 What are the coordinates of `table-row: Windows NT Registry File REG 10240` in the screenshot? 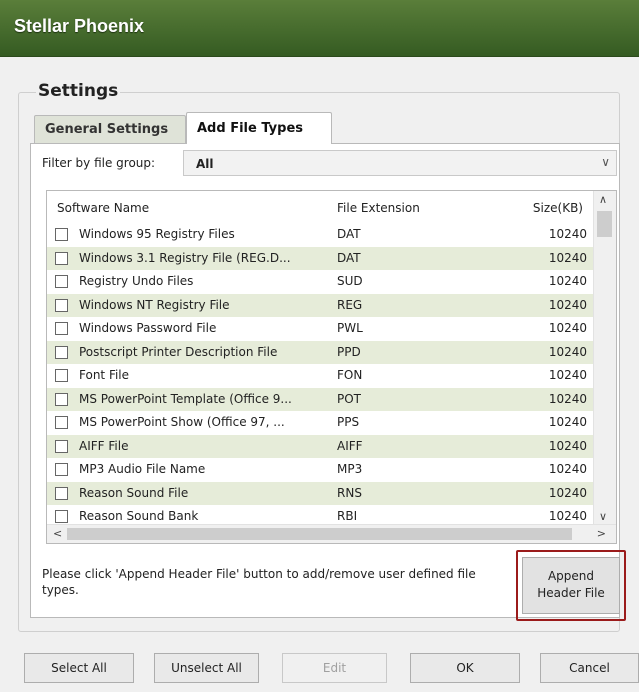 It's located at (321, 305).